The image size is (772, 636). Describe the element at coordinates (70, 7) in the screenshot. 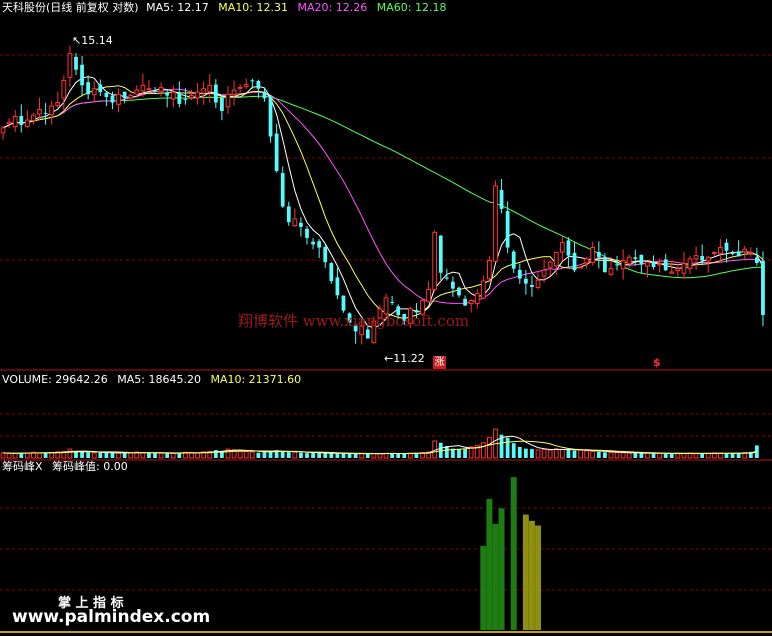

I see `stock-title: 天科股份(日线 前复权 对数)` at that location.